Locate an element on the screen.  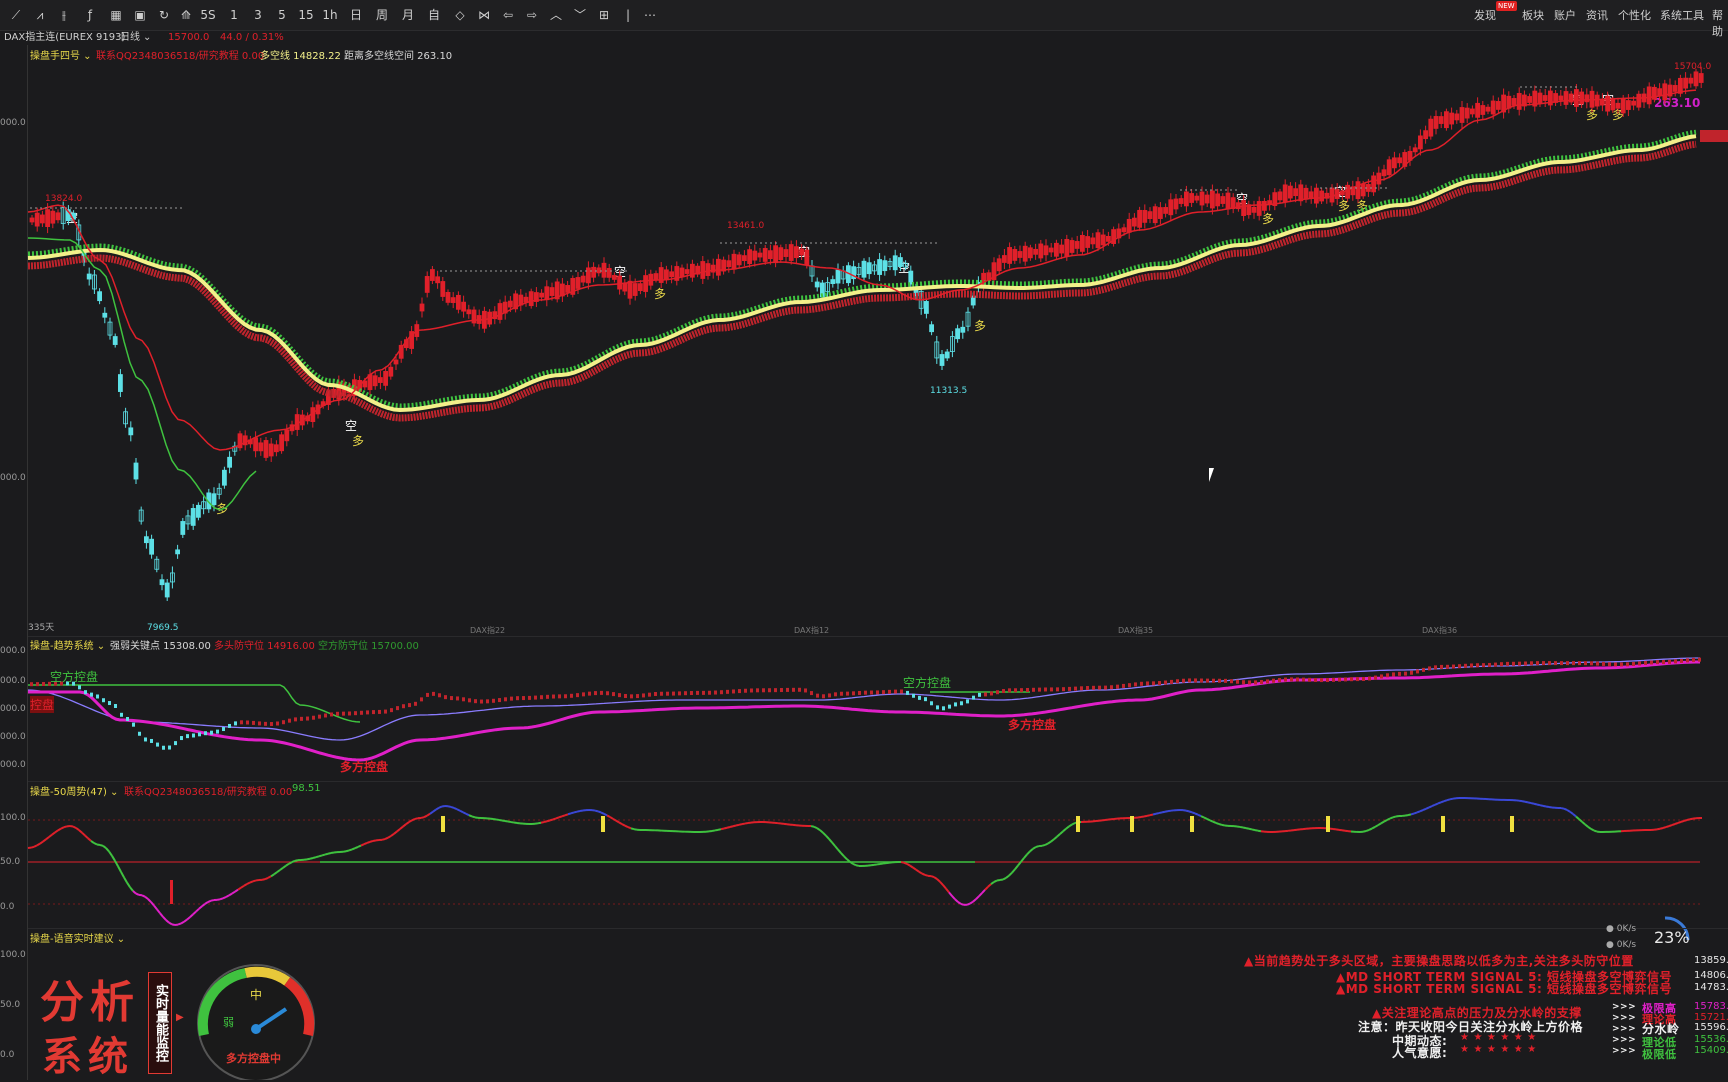
defense-short-value: 空方防守位 15700.00 is located at coordinates (368, 644).